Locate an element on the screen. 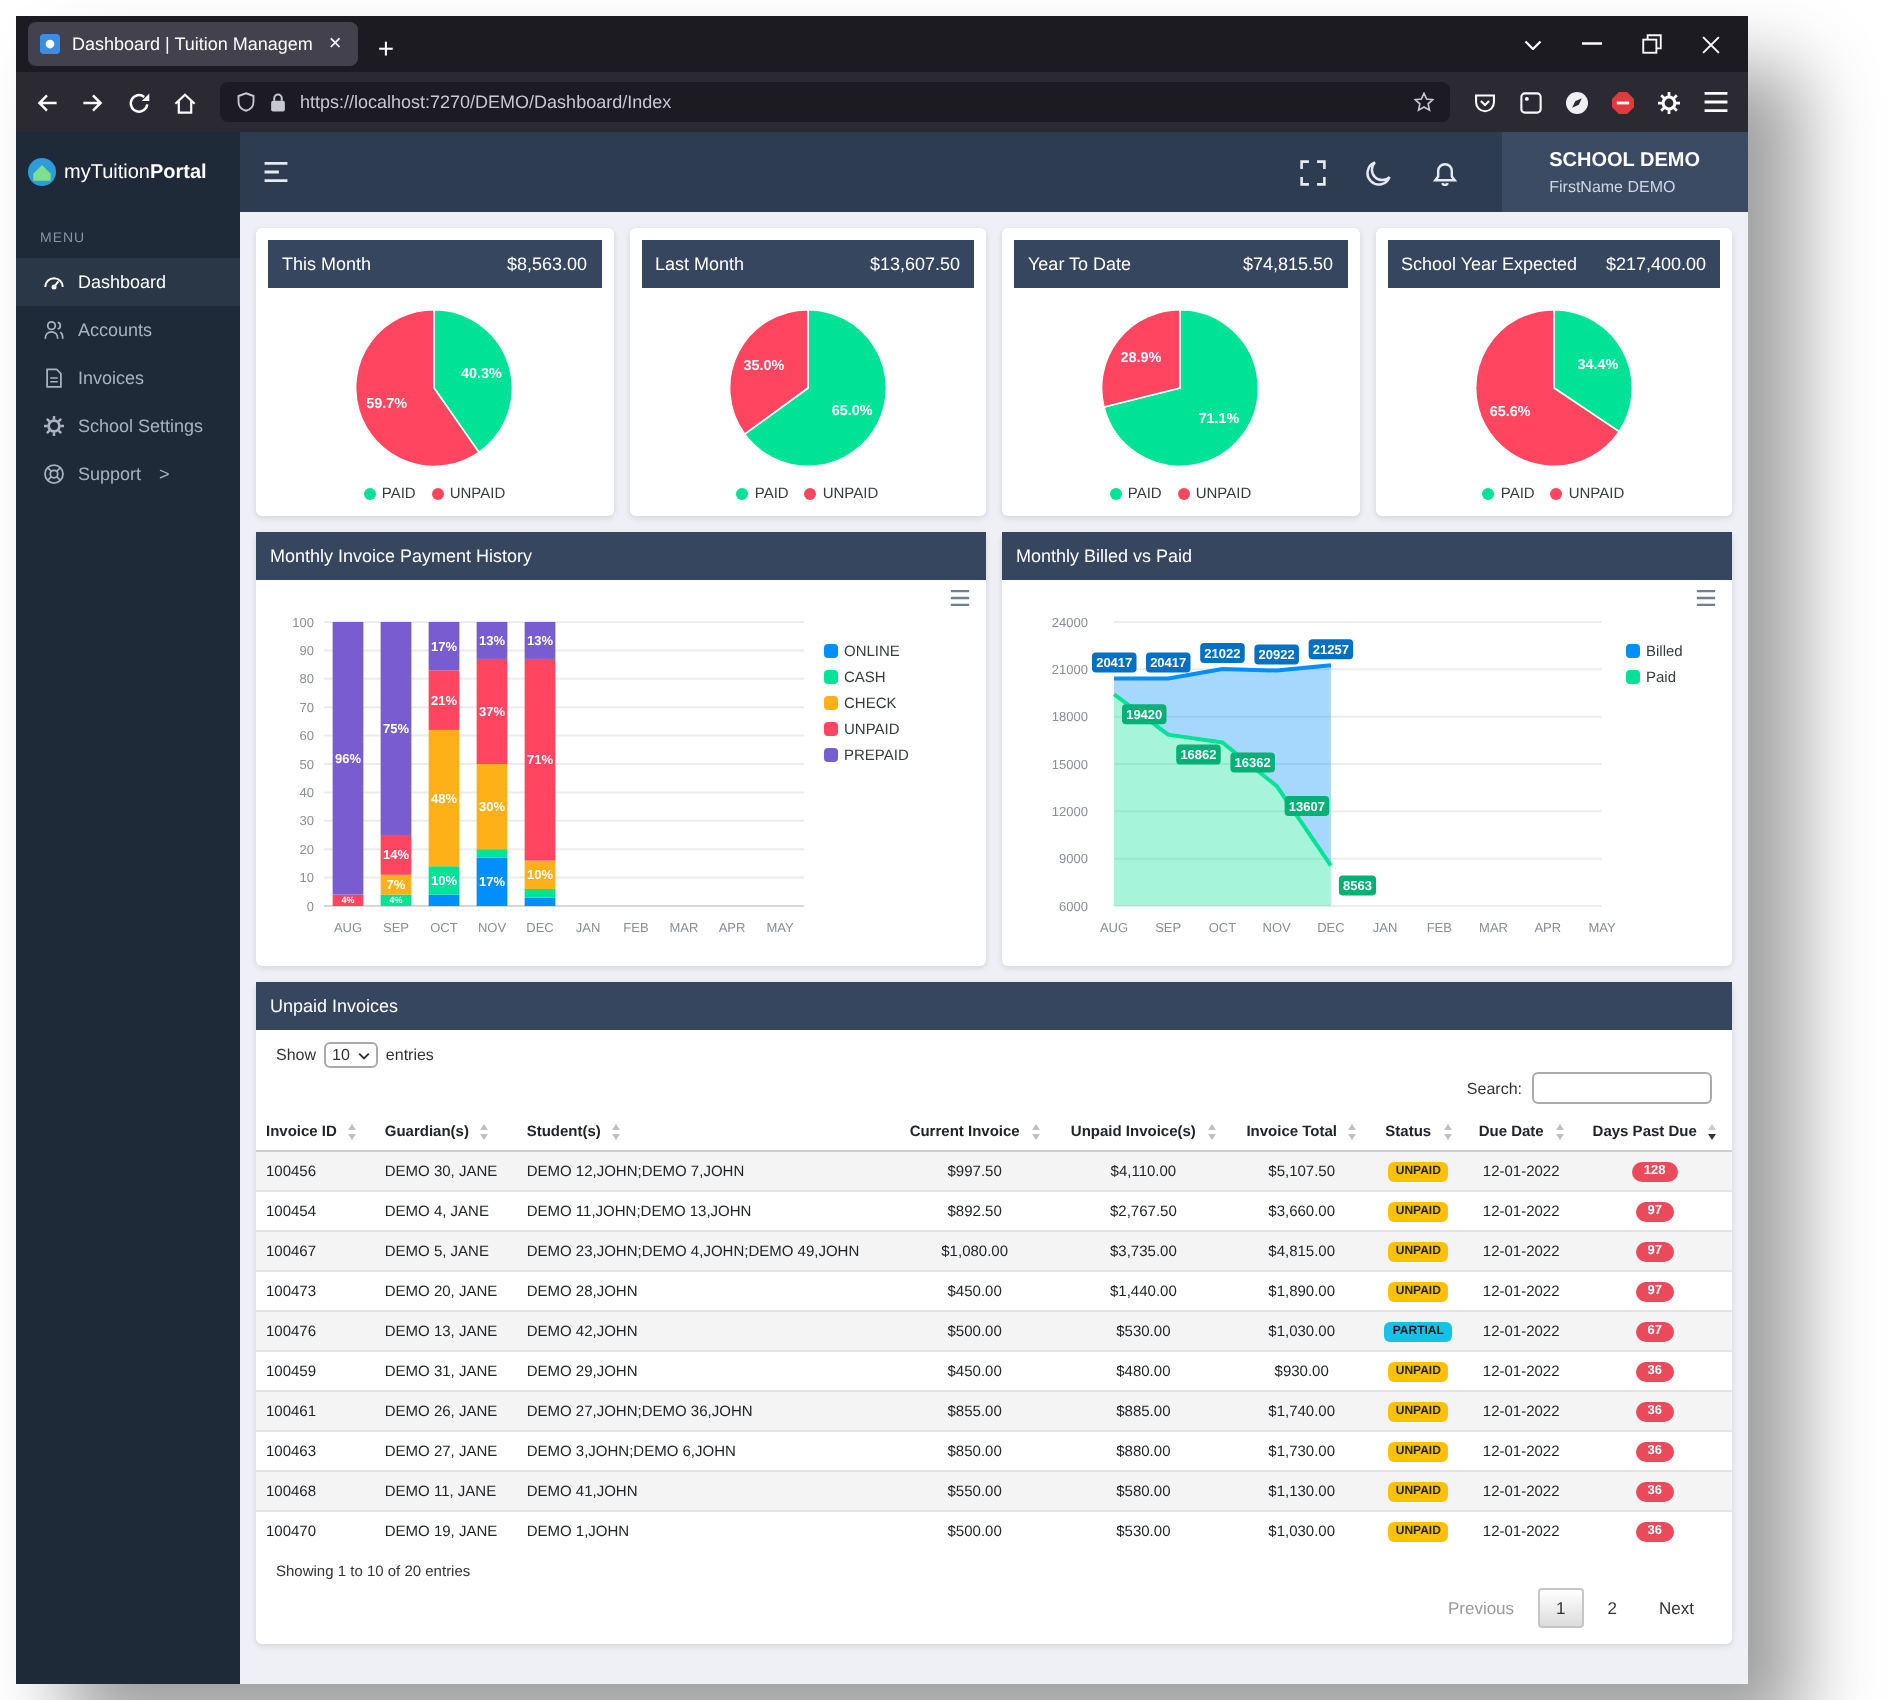 Image resolution: width=1900 pixels, height=1700 pixels. star-icon is located at coordinates (1424, 102).